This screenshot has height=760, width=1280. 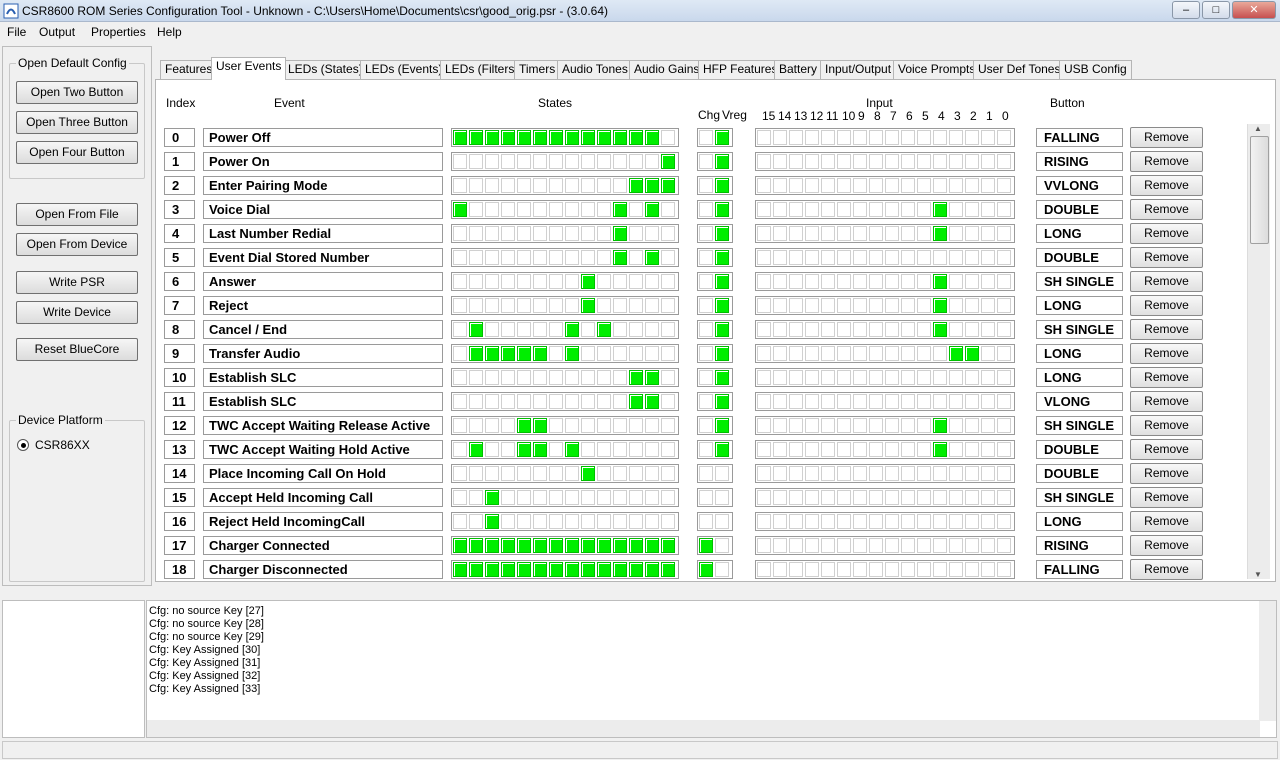 What do you see at coordinates (323, 377) in the screenshot?
I see `event-name: Establish SLC` at bounding box center [323, 377].